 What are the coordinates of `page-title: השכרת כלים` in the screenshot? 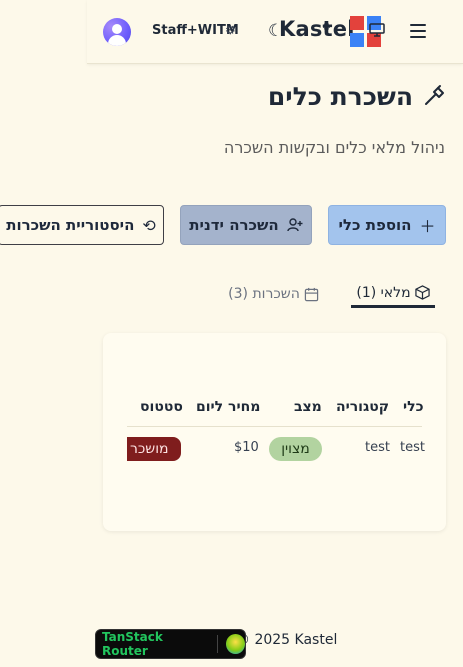 It's located at (340, 96).